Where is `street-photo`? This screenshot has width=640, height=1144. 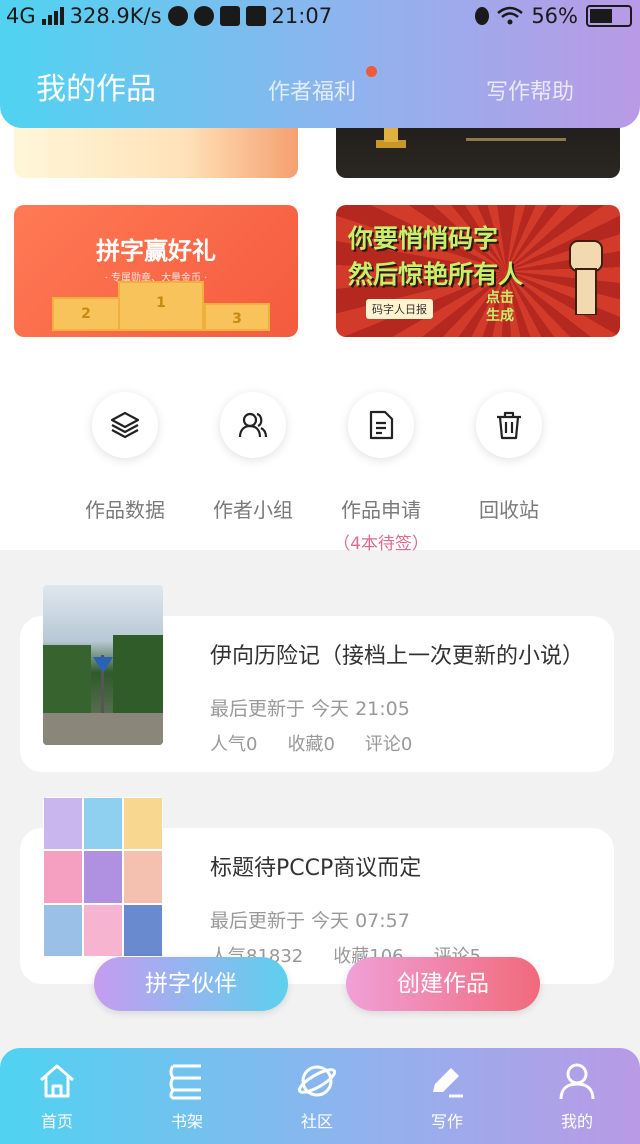
street-photo is located at coordinates (103, 690).